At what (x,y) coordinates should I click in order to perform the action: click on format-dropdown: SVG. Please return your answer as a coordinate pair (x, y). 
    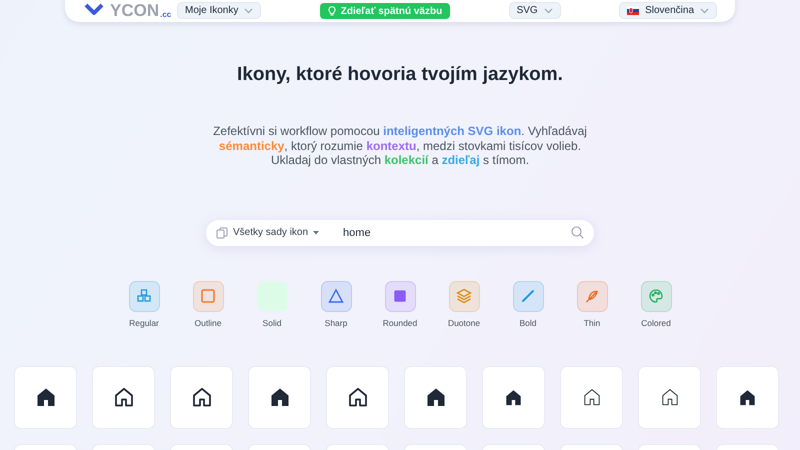
    Looking at the image, I should click on (534, 10).